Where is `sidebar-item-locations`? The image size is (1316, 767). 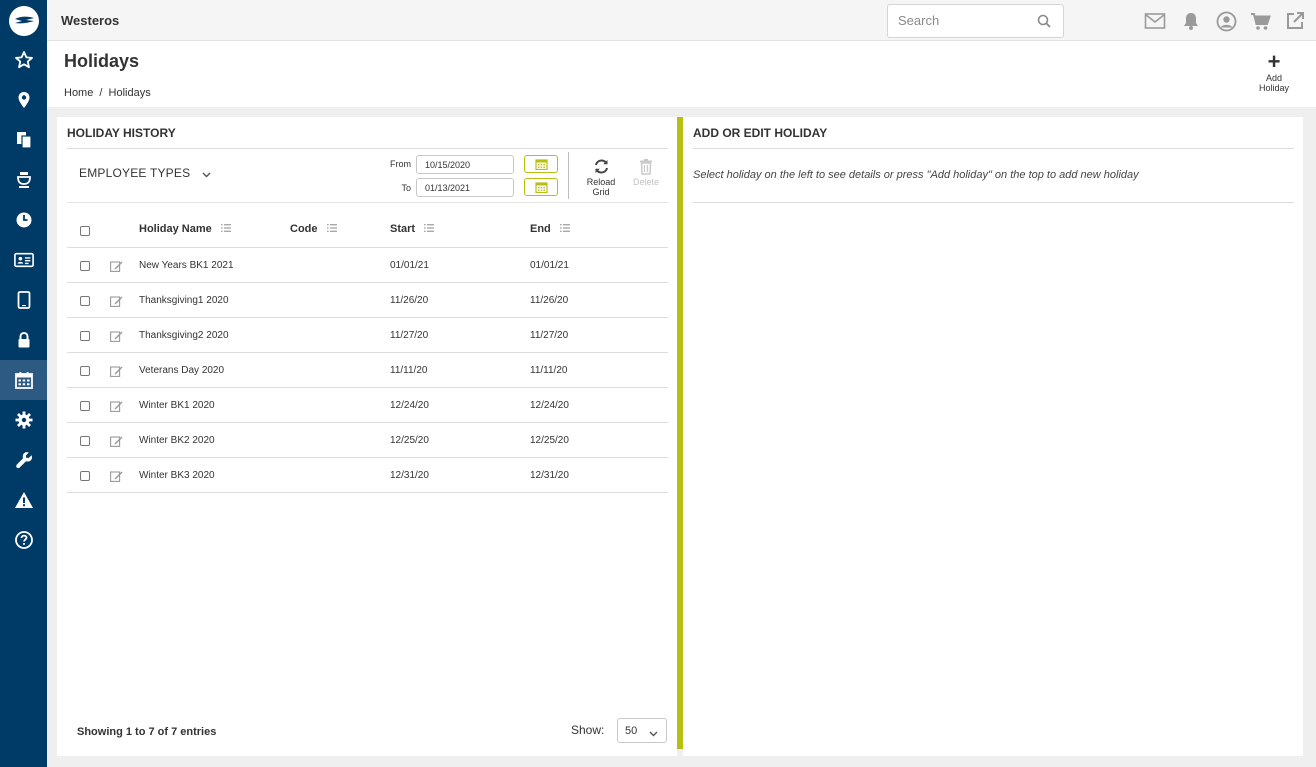
sidebar-item-locations is located at coordinates (23, 100).